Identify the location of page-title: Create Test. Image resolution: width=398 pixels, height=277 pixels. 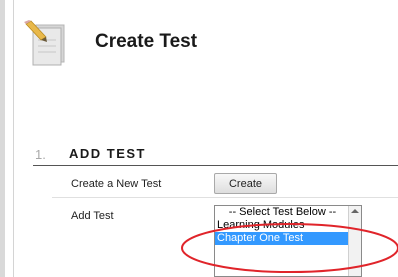
(146, 41).